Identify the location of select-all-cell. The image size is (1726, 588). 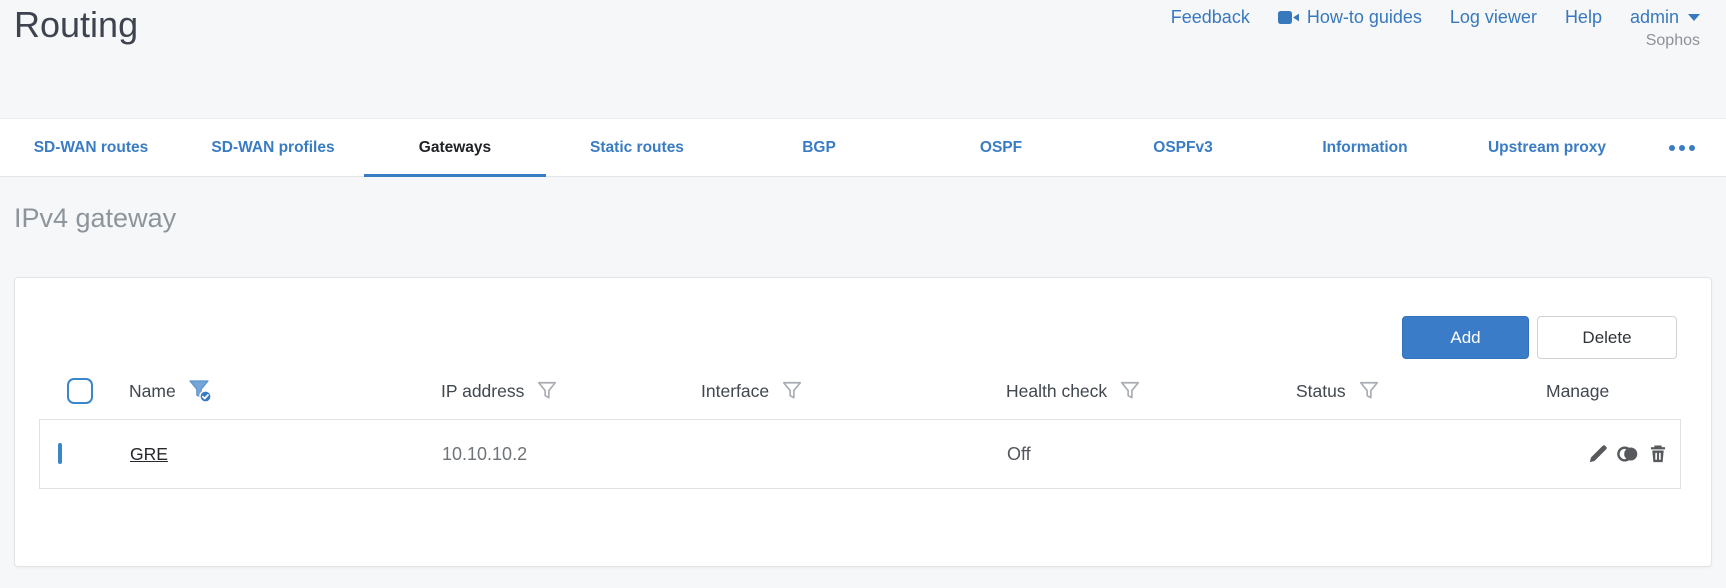
(79, 391).